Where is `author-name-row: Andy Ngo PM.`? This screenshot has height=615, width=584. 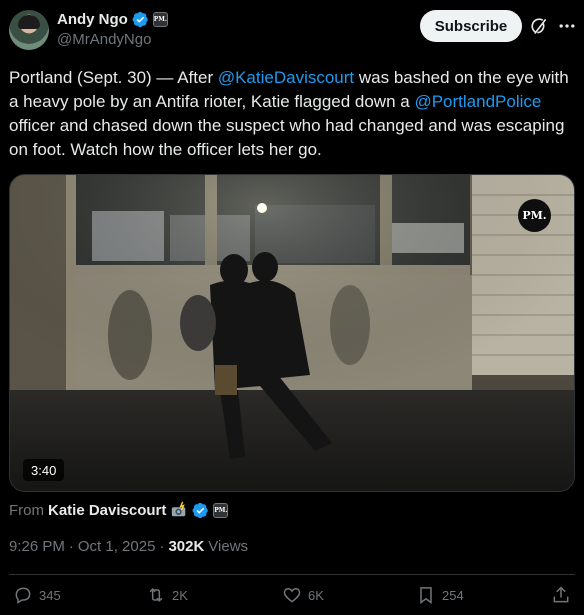 author-name-row: Andy Ngo PM. is located at coordinates (112, 19).